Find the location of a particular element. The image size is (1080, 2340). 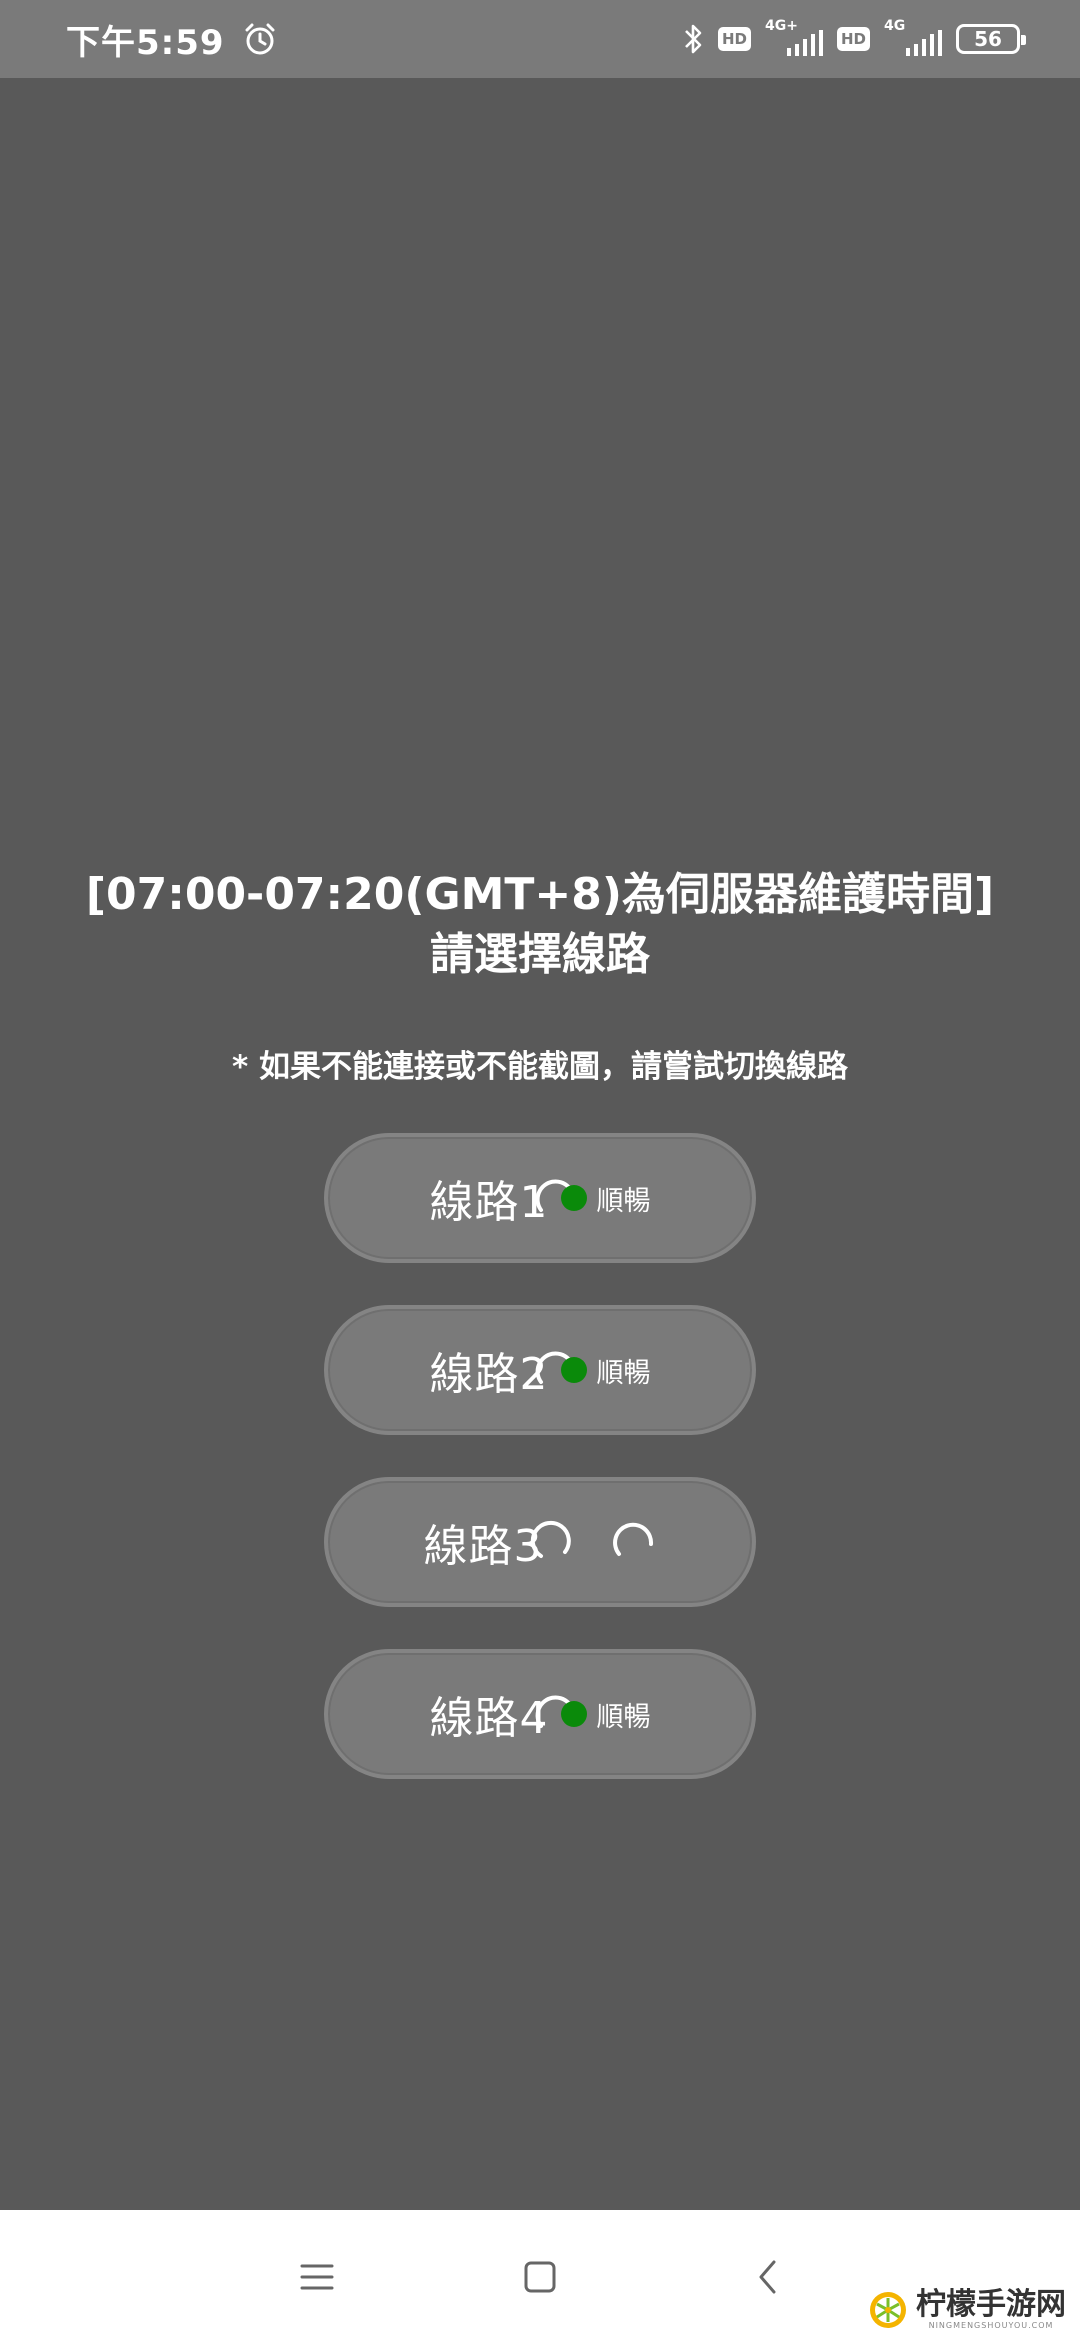

navigation-bar: 柠檬手游网 NINGMENGSHOUYOU.COM is located at coordinates (540, 2275).